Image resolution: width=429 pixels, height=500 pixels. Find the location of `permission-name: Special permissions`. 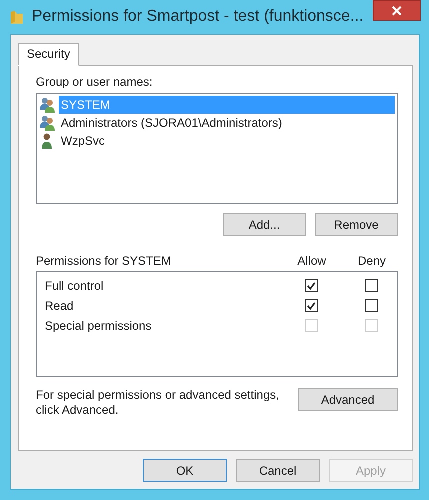

permission-name: Special permissions is located at coordinates (99, 325).